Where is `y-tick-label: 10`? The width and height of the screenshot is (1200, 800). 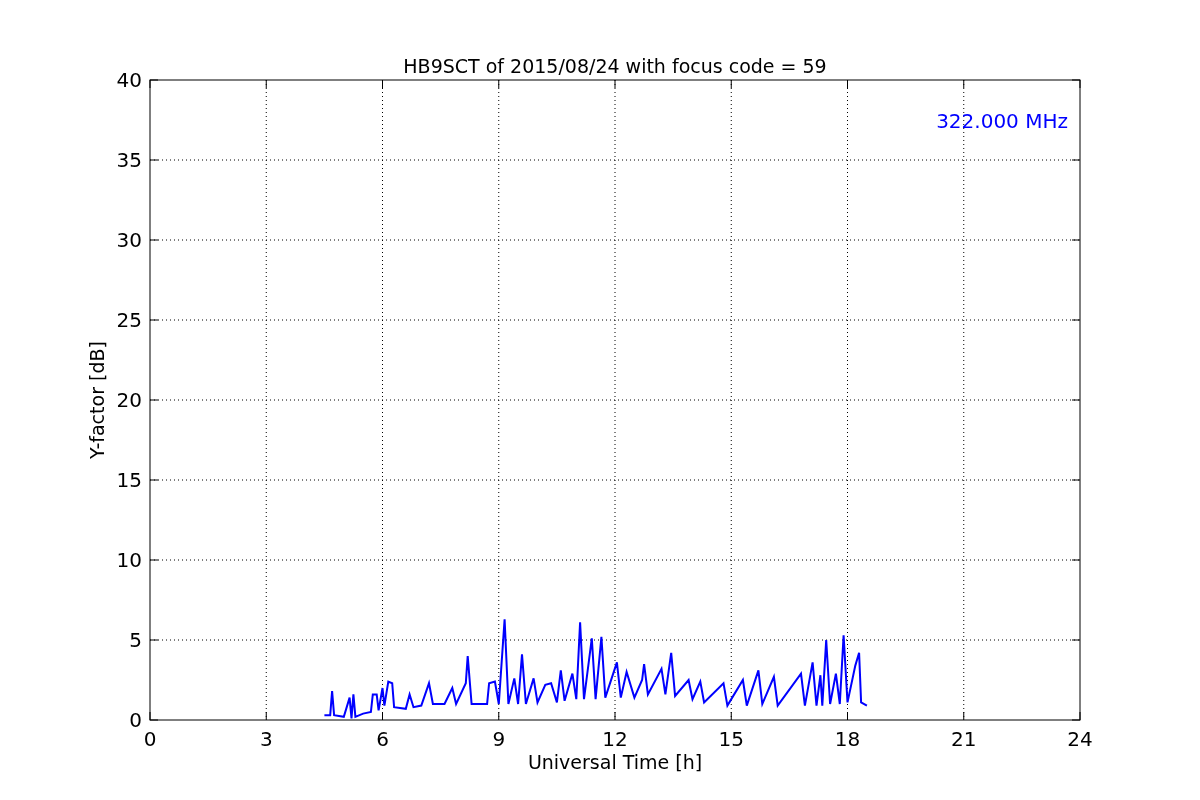 y-tick-label: 10 is located at coordinates (129, 560).